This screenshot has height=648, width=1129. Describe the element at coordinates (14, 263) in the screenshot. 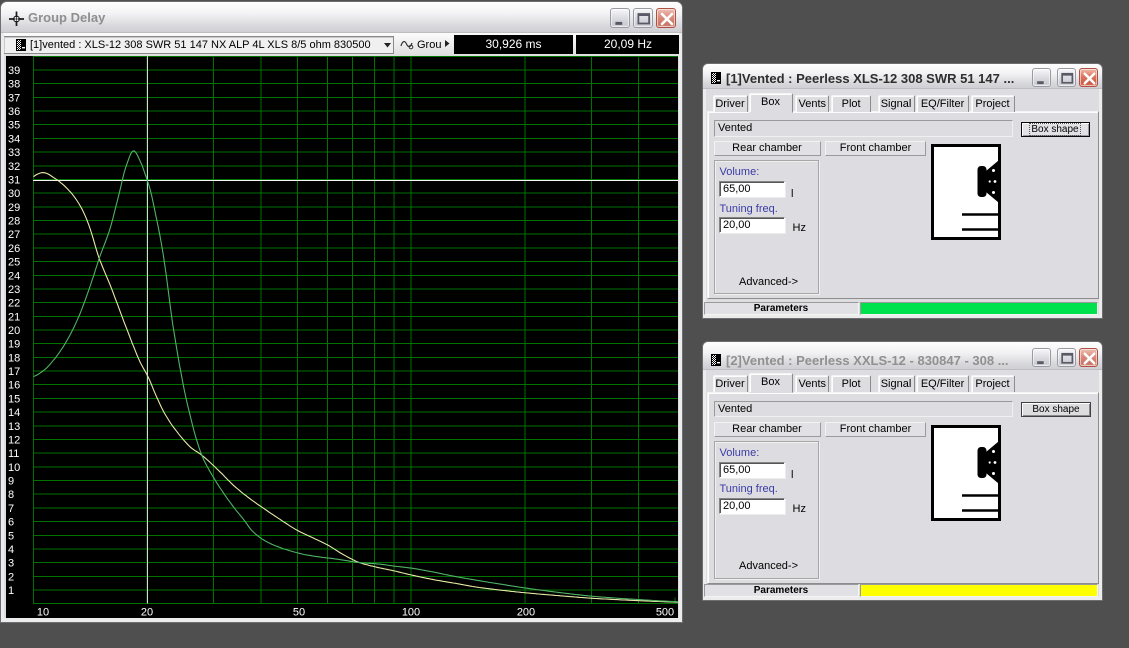

I see `svg-text: 25` at that location.